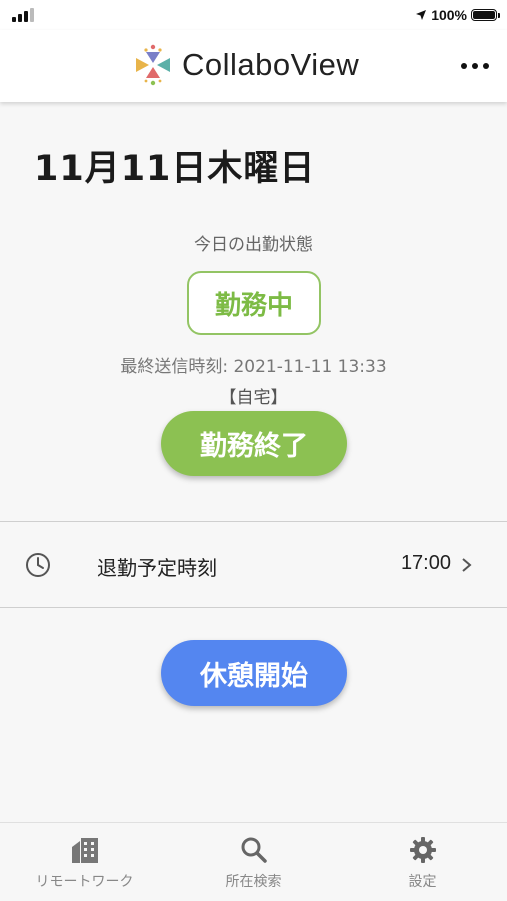 The height and width of the screenshot is (901, 507). Describe the element at coordinates (253, 607) in the screenshot. I see `divider` at that location.